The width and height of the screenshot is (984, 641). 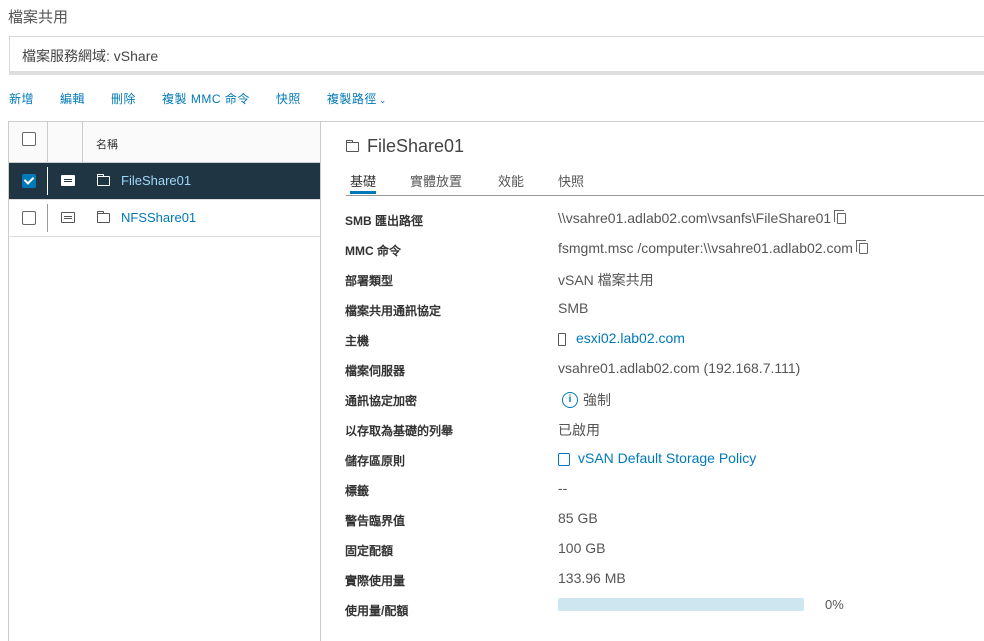 I want to click on host-value: esxi02.lab02.com, so click(x=621, y=338).